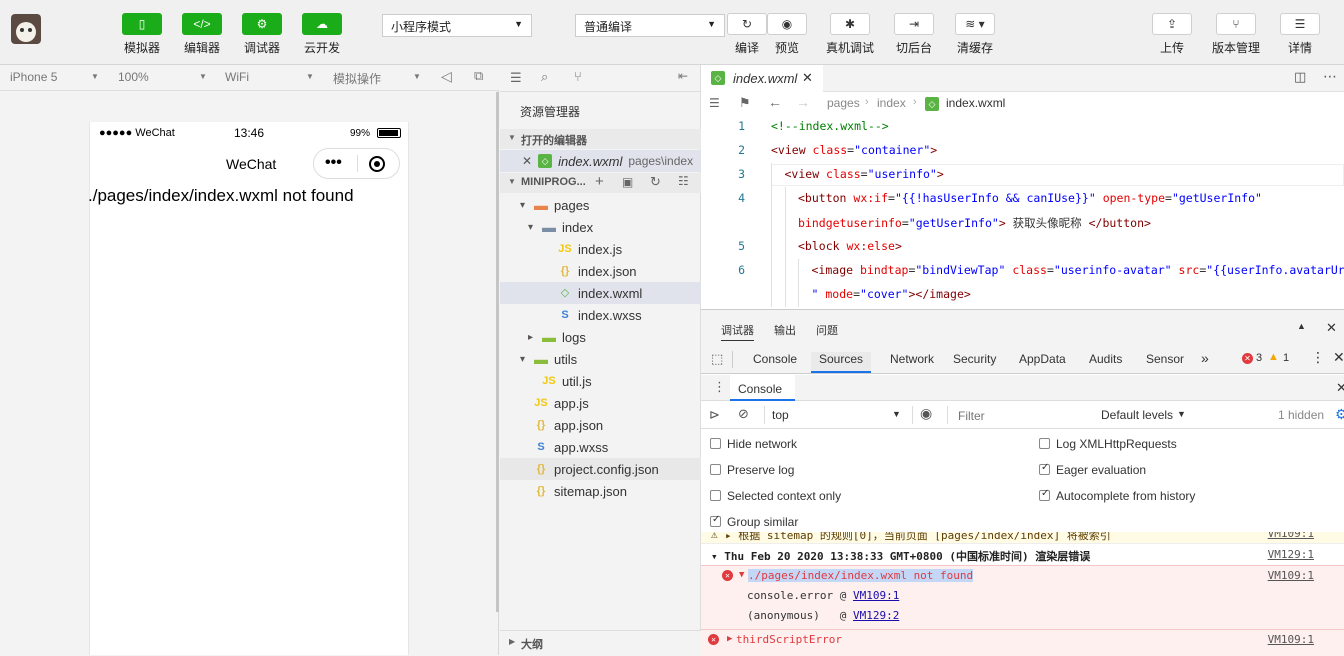  I want to click on sidebar-toggle-icon: ⊳, so click(714, 415).